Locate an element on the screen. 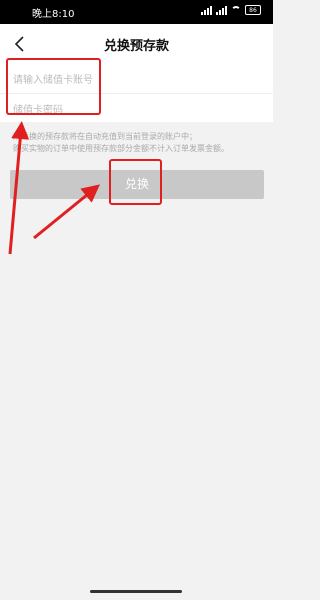  annotation-box-inputs is located at coordinates (53, 86).